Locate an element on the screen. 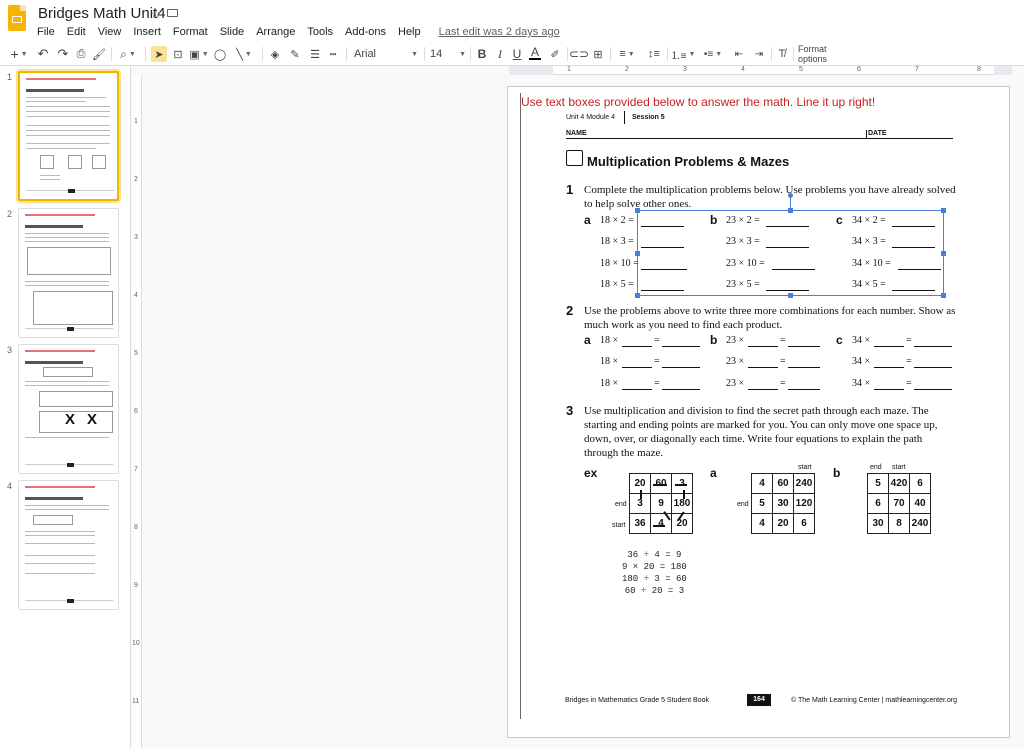 This screenshot has height=748, width=1024. maze-end-label: end is located at coordinates (743, 504).